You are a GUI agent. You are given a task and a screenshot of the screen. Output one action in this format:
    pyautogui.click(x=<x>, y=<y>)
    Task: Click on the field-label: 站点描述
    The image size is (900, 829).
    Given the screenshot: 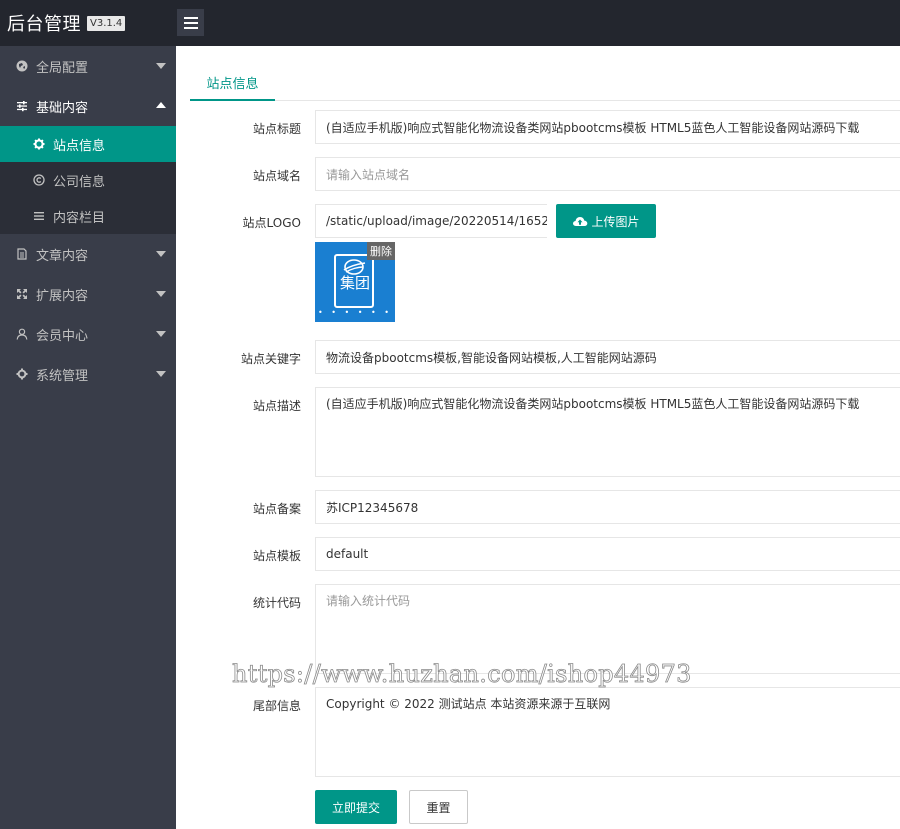 What is the action you would take?
    pyautogui.click(x=276, y=406)
    